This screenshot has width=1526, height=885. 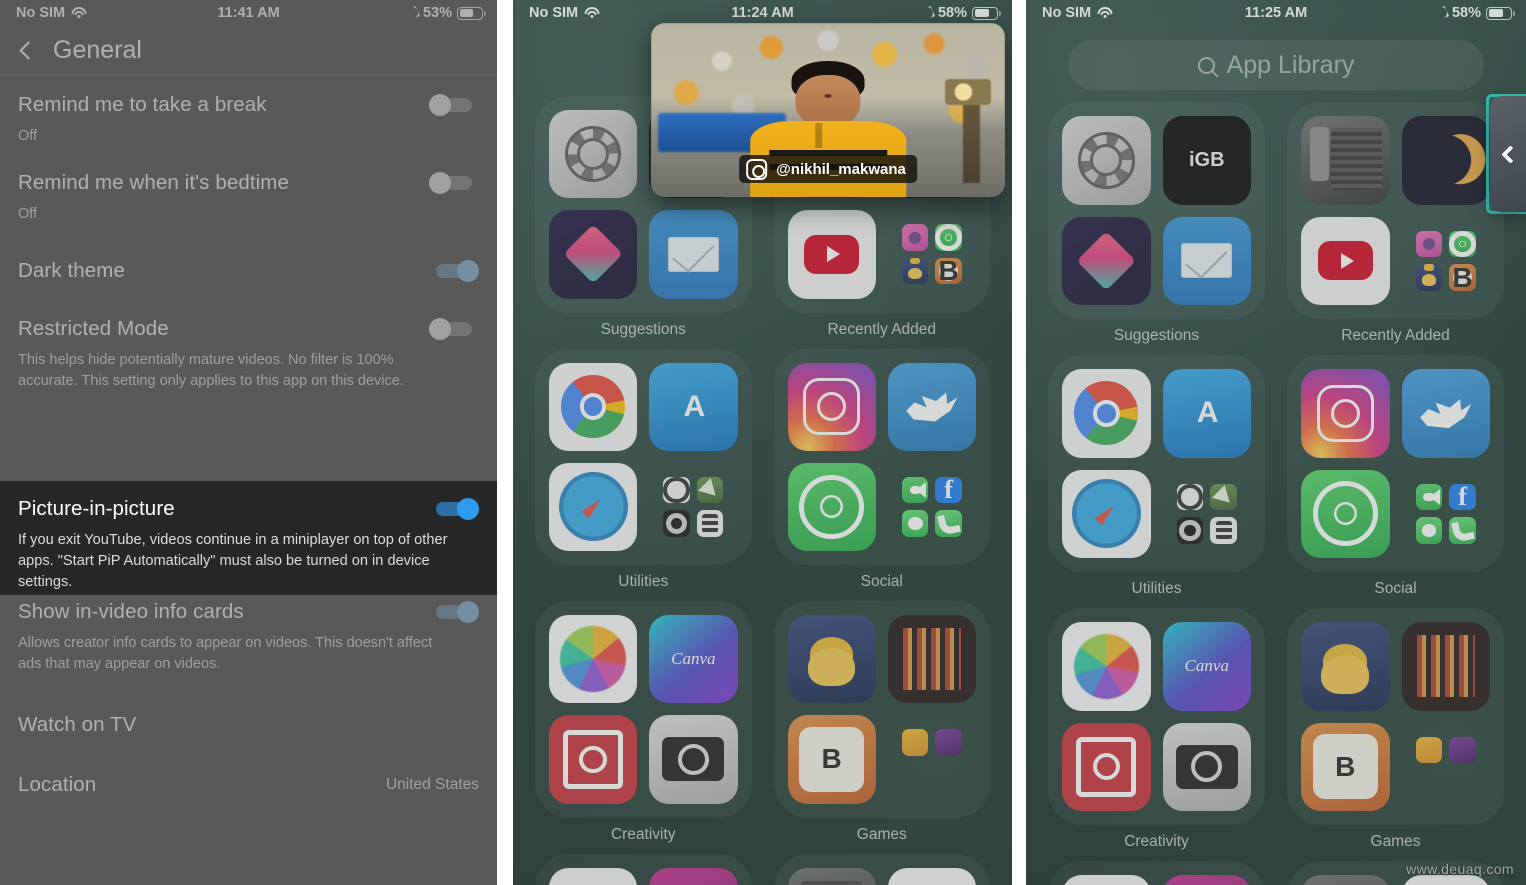 What do you see at coordinates (248, 254) in the screenshot?
I see `setting-row-dark-theme: Dark theme` at bounding box center [248, 254].